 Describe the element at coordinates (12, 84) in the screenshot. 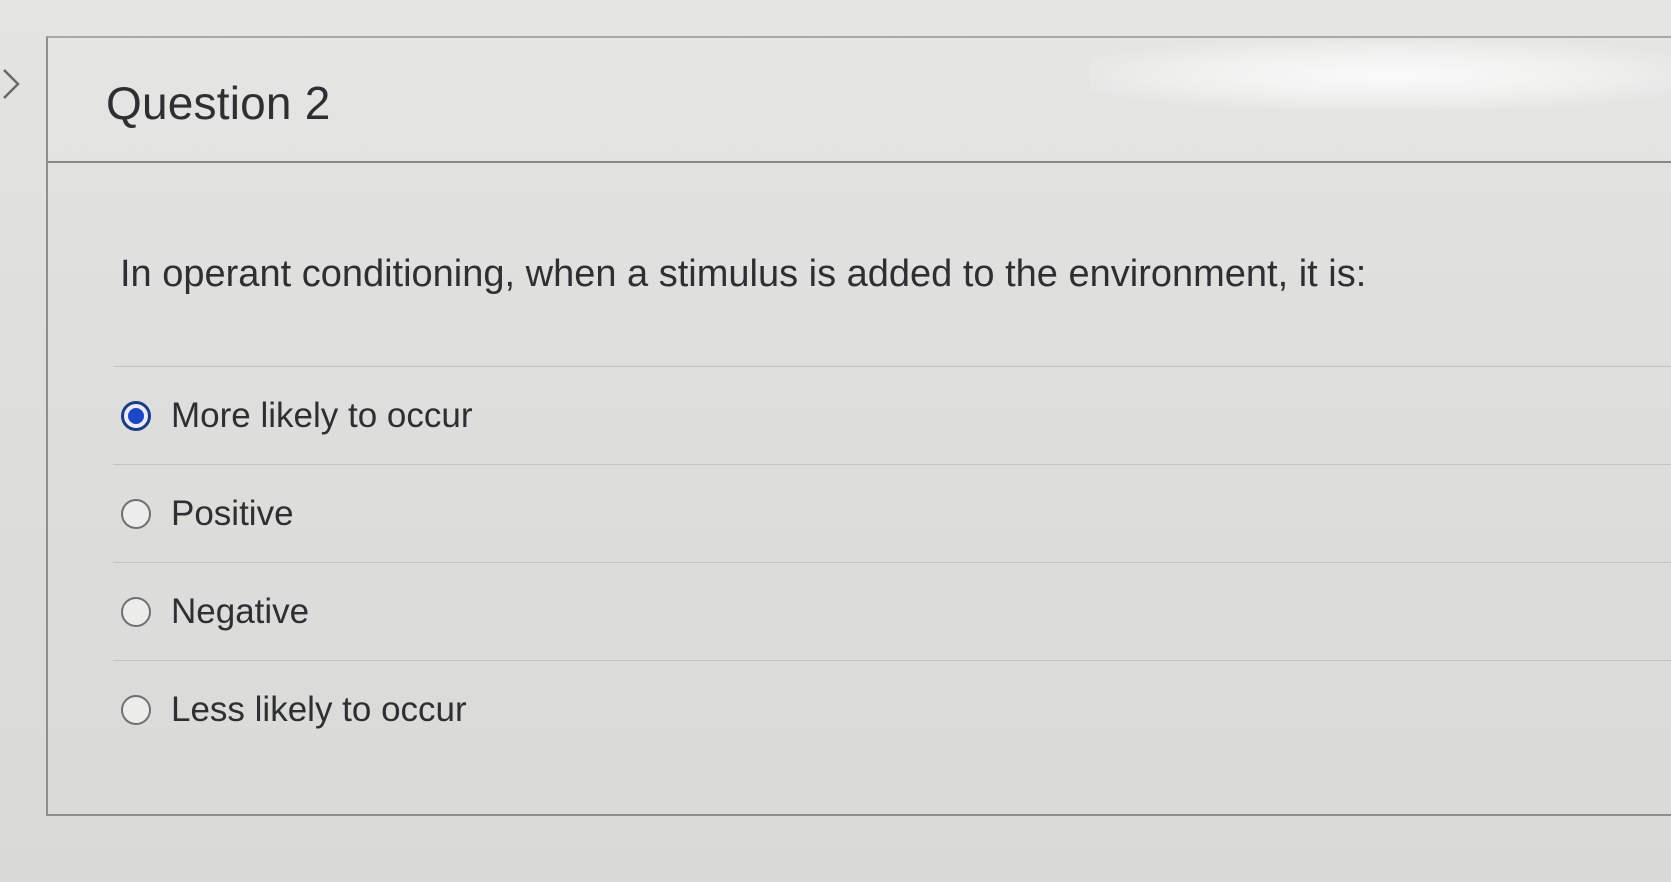

I see `chevron-right-icon` at that location.